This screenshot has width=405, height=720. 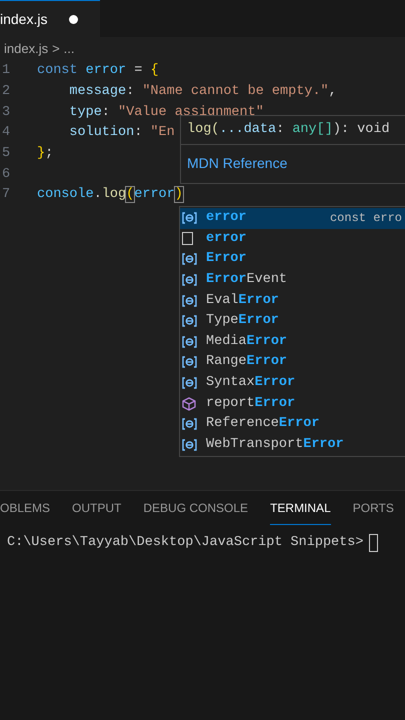 What do you see at coordinates (189, 403) in the screenshot?
I see `cube-icon` at bounding box center [189, 403].